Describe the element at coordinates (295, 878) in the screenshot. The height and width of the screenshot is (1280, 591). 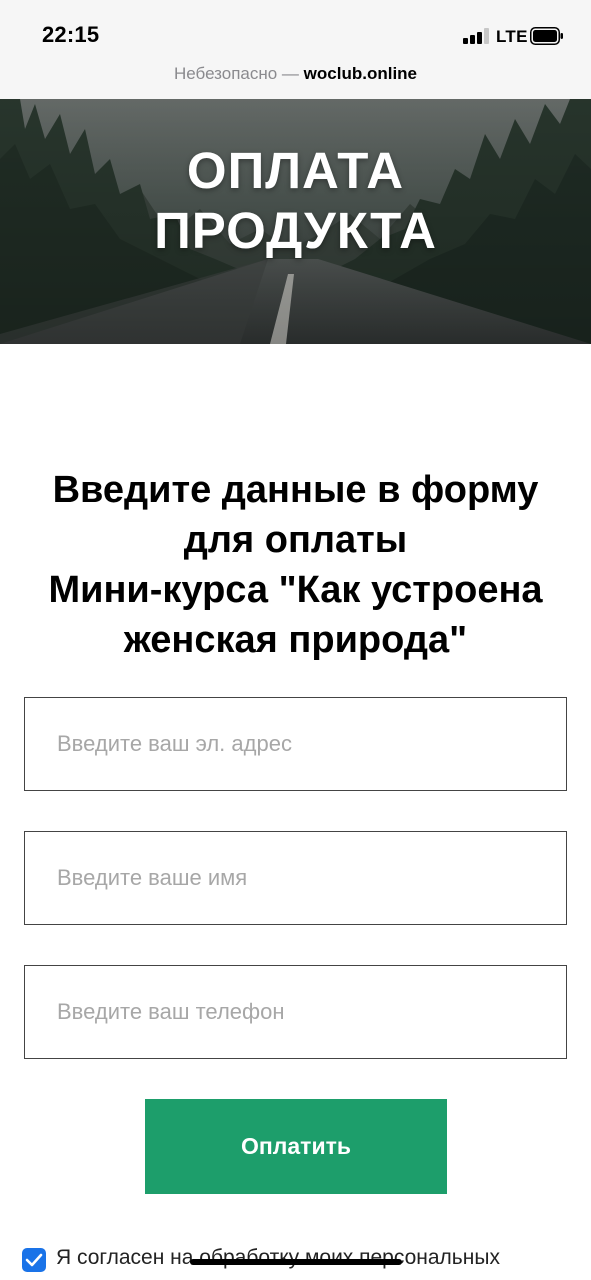
I see `name-field` at that location.